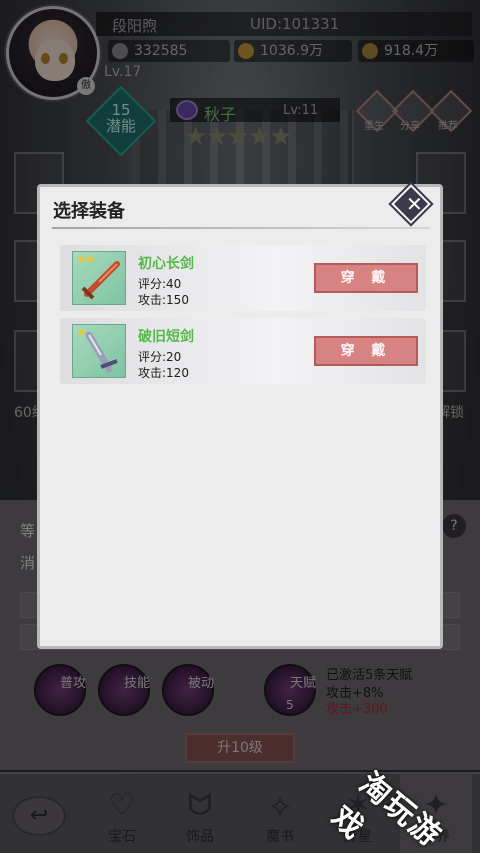 The width and height of the screenshot is (480, 853). I want to click on equipment-attack: 攻击:120, so click(163, 373).